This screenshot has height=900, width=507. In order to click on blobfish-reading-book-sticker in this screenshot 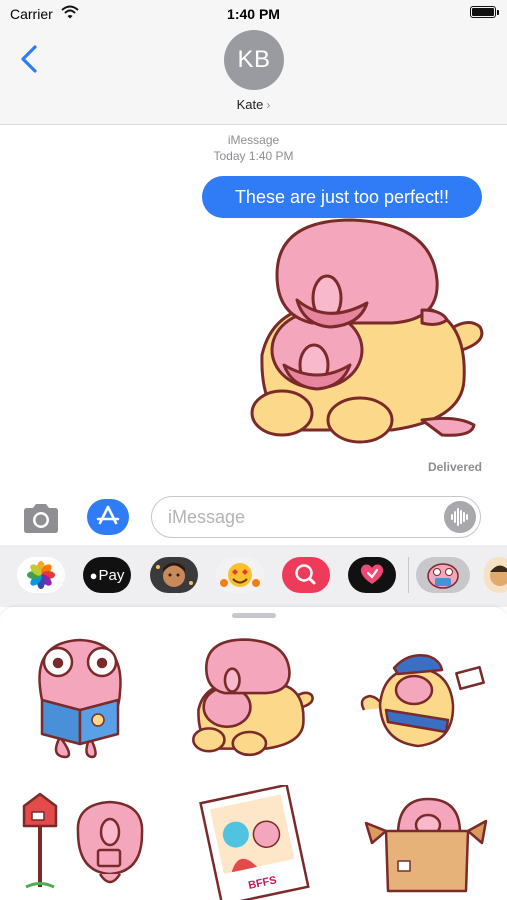, I will do `click(79, 697)`.